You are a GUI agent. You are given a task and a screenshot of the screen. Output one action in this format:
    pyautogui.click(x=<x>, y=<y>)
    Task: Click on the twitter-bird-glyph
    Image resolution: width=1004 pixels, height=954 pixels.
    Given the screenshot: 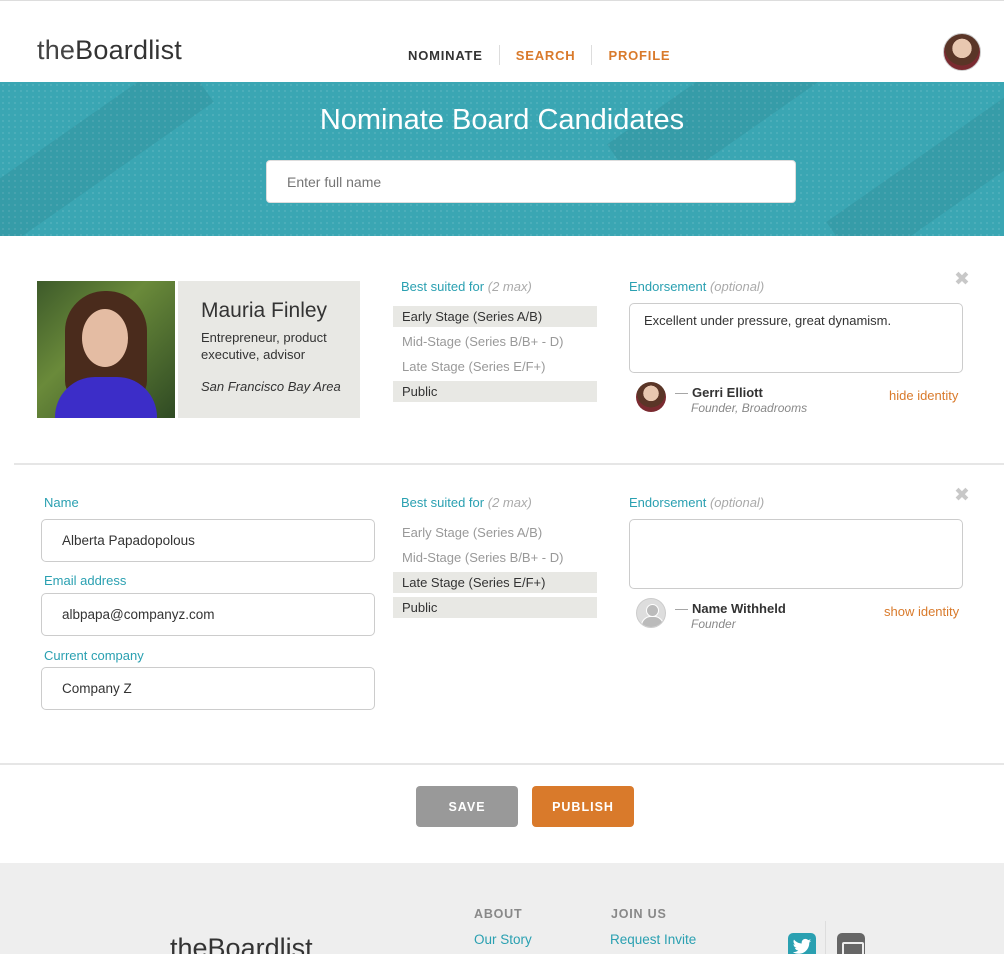 What is the action you would take?
    pyautogui.click(x=802, y=946)
    